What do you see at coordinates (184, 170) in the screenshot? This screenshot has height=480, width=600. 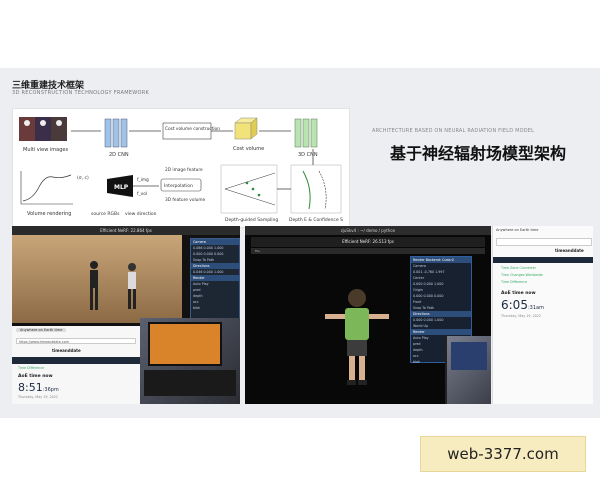 I see `label-2d-feature: 2D image feature` at bounding box center [184, 170].